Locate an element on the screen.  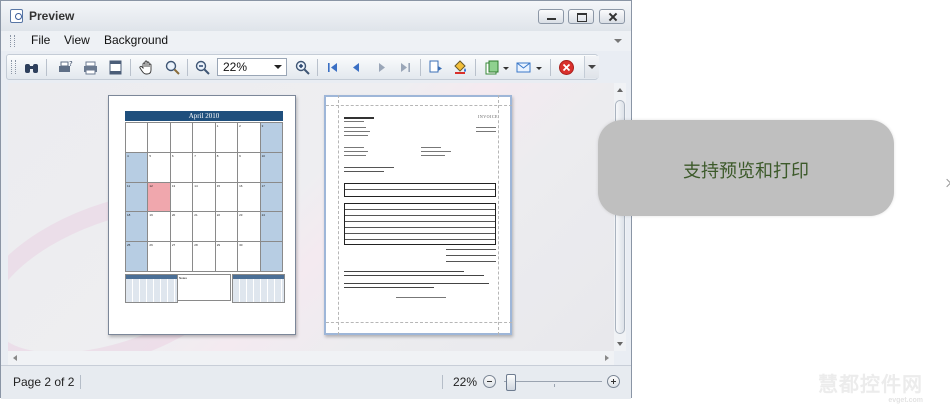
export-button is located at coordinates (491, 67).